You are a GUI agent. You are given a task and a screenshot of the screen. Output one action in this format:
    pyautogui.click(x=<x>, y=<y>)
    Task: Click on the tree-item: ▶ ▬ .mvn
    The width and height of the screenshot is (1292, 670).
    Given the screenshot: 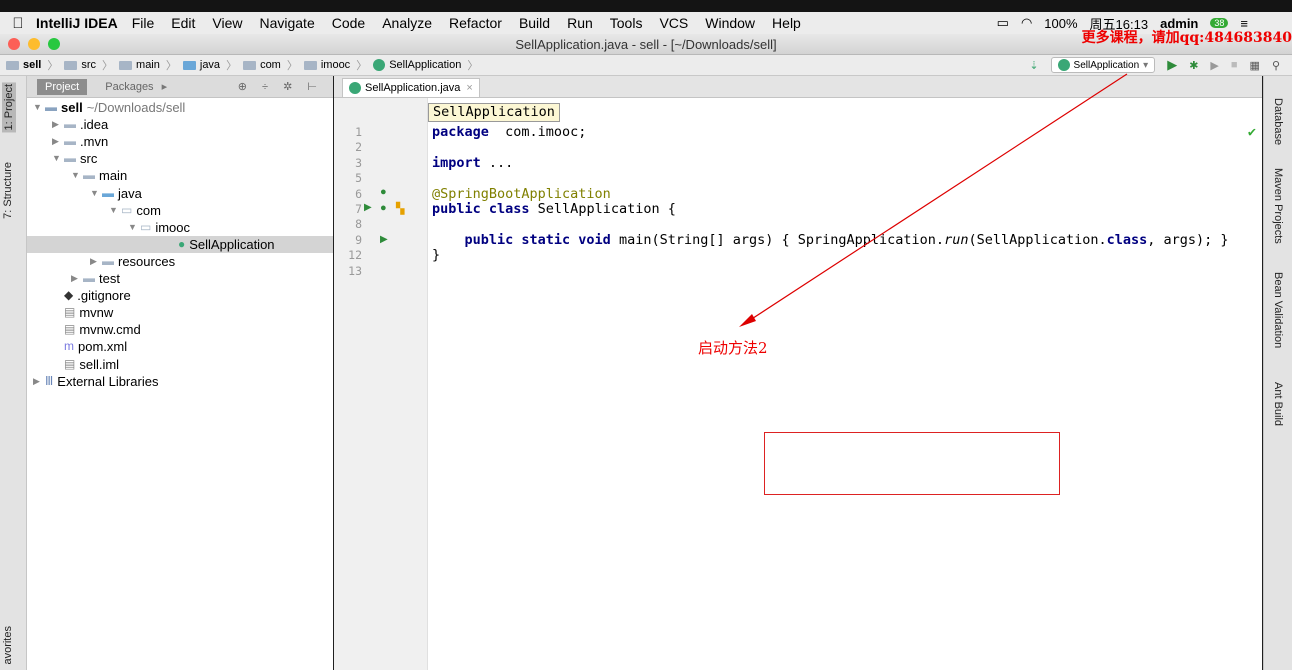 What is the action you would take?
    pyautogui.click(x=80, y=141)
    